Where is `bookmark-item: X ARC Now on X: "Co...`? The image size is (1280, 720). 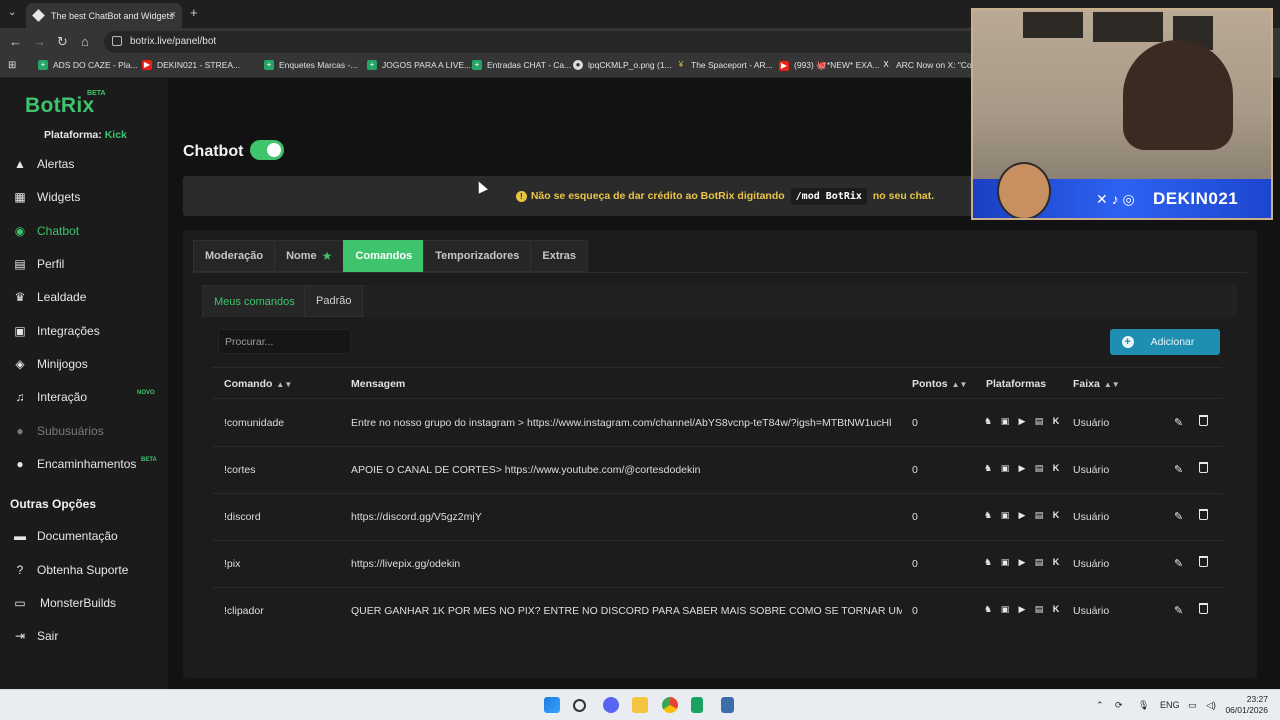 bookmark-item: X ARC Now on X: "Co... is located at coordinates (930, 65).